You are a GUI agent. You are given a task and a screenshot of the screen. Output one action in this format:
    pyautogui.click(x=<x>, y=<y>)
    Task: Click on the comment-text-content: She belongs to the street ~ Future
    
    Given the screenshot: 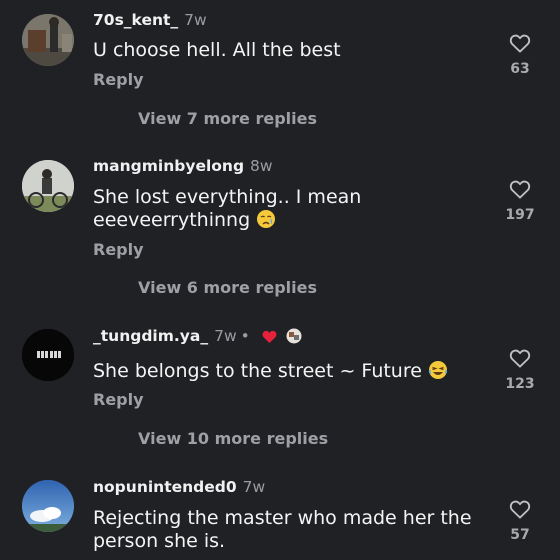 What is the action you would take?
    pyautogui.click(x=257, y=371)
    